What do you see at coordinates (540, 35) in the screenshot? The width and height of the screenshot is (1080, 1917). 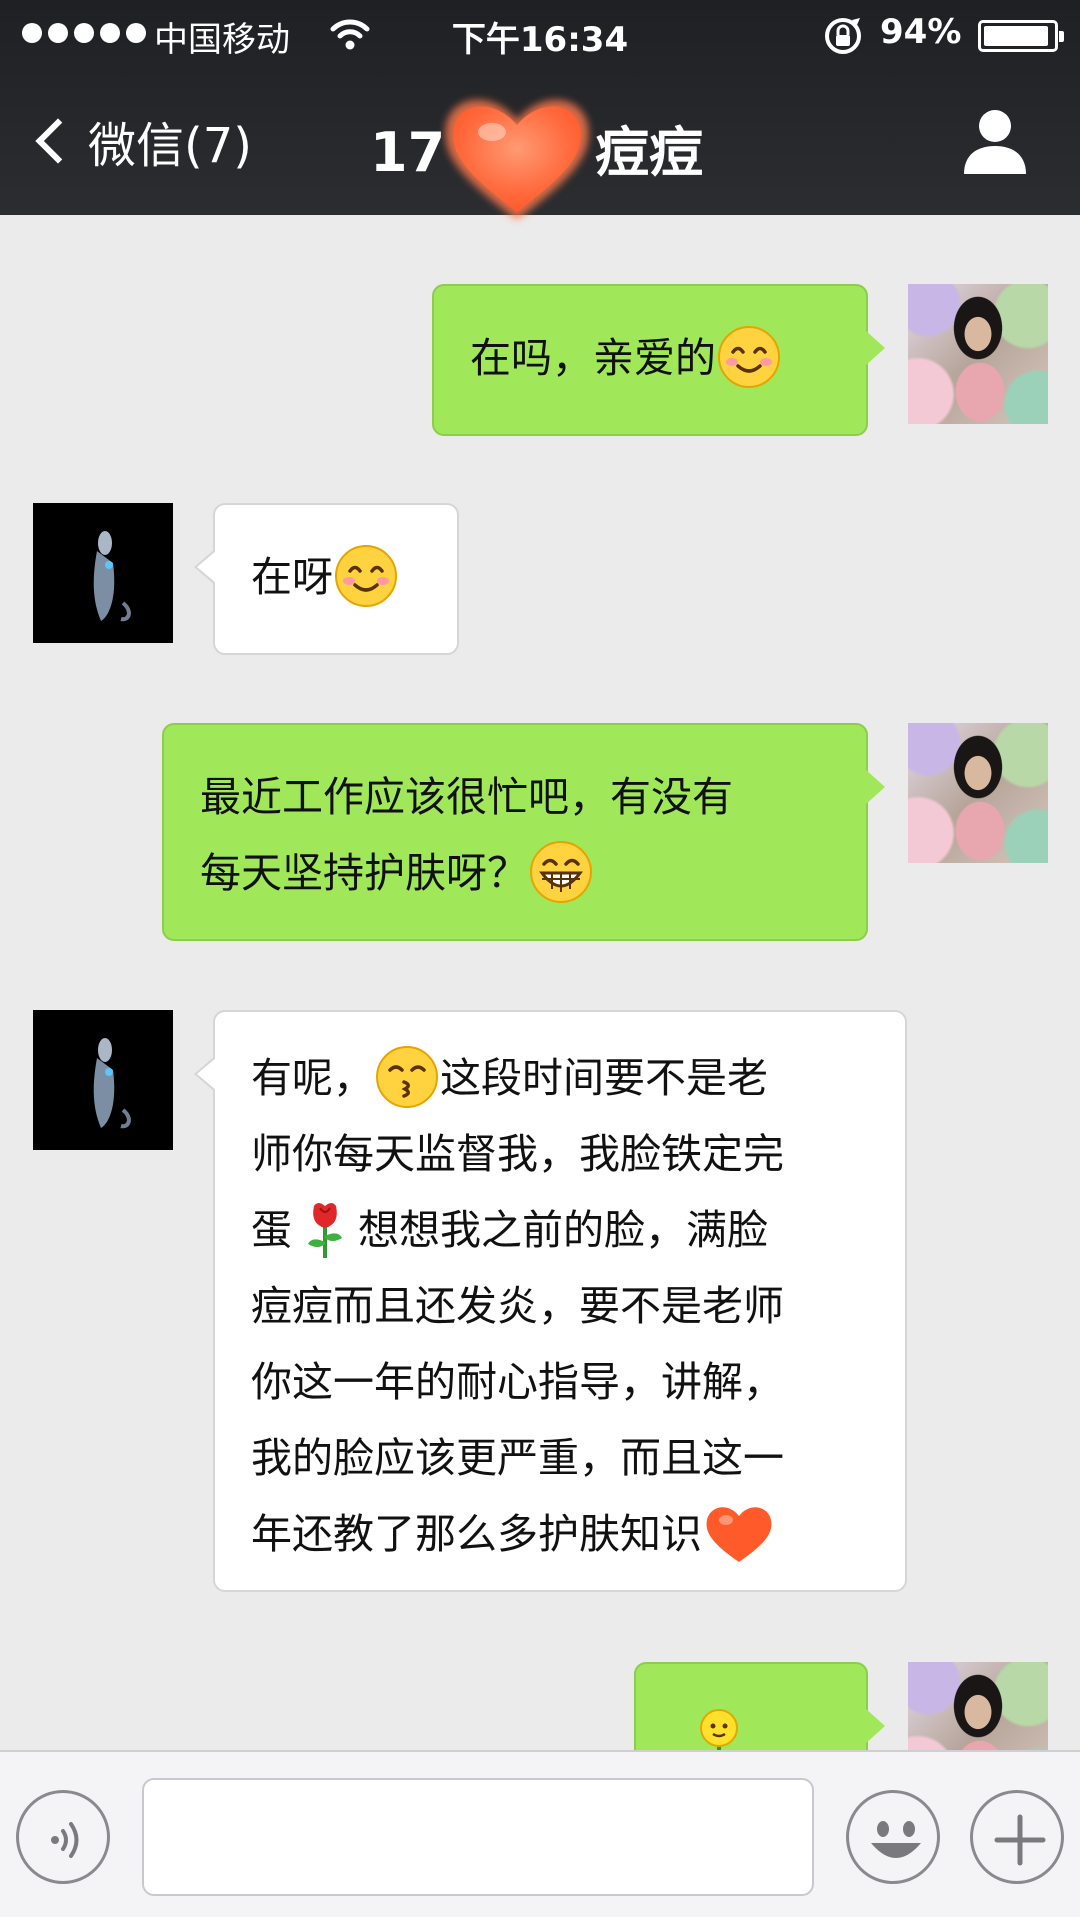 I see `status-bar: 中国移动 下午16:34 94%` at bounding box center [540, 35].